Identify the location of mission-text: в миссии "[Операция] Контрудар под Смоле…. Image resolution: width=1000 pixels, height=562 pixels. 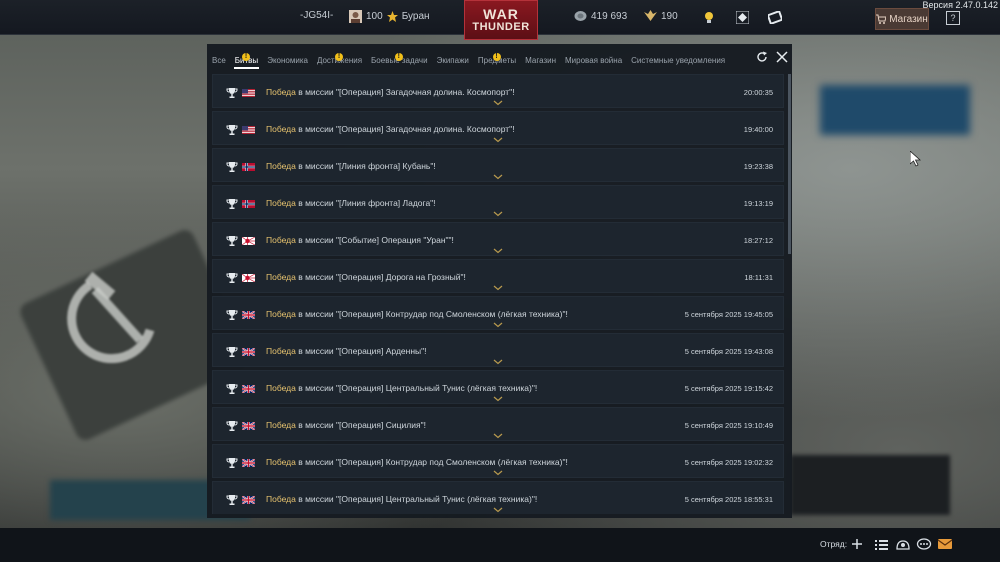
(431, 462).